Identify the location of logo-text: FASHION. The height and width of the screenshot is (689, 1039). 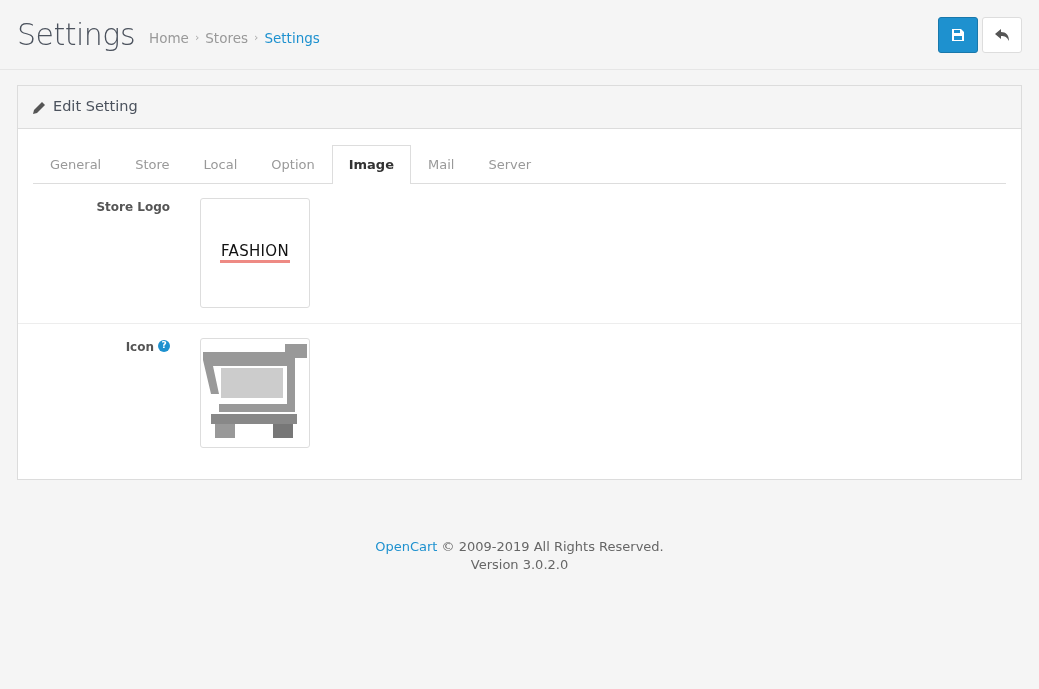
(255, 253).